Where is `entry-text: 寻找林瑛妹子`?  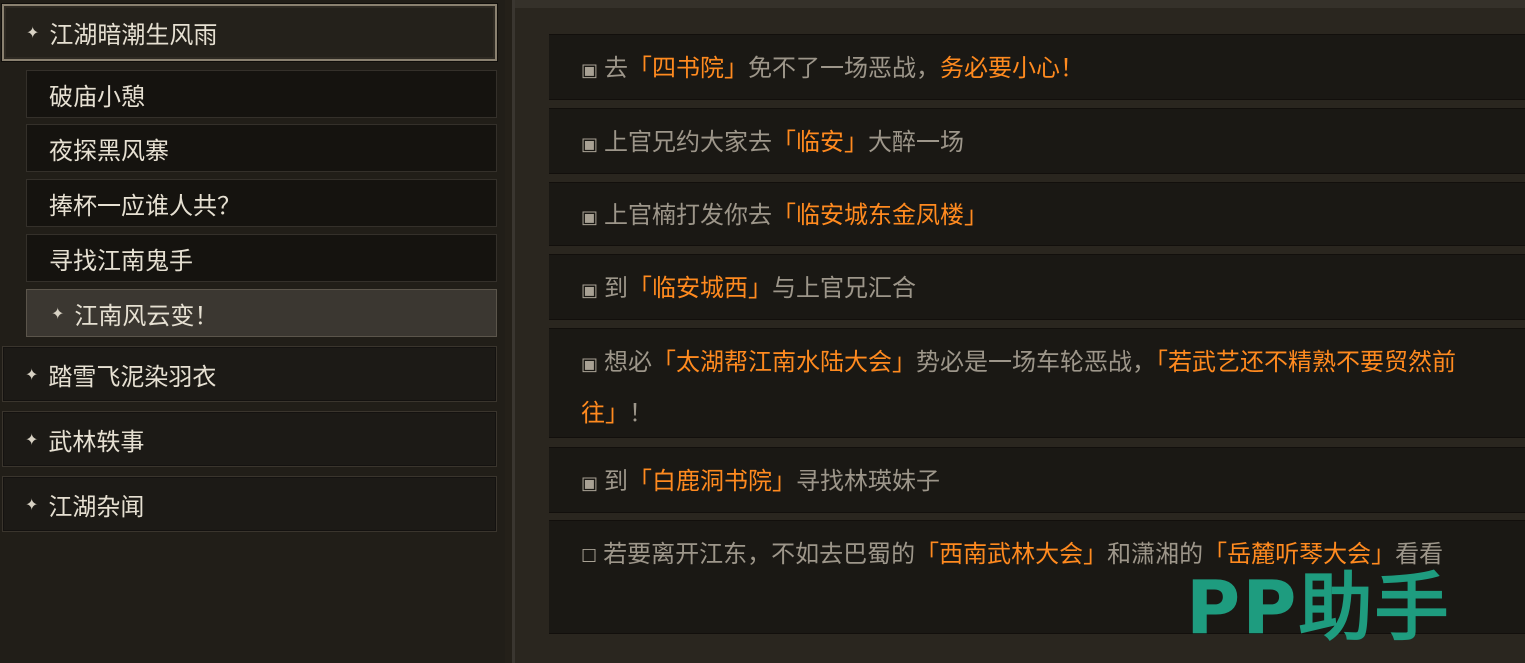 entry-text: 寻找林瑛妹子 is located at coordinates (868, 481).